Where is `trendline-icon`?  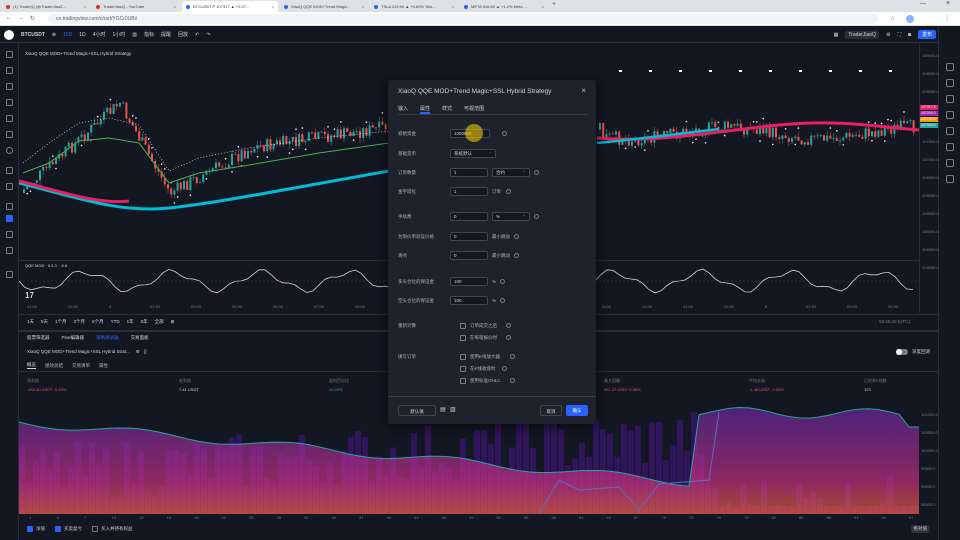 trendline-icon is located at coordinates (9, 70).